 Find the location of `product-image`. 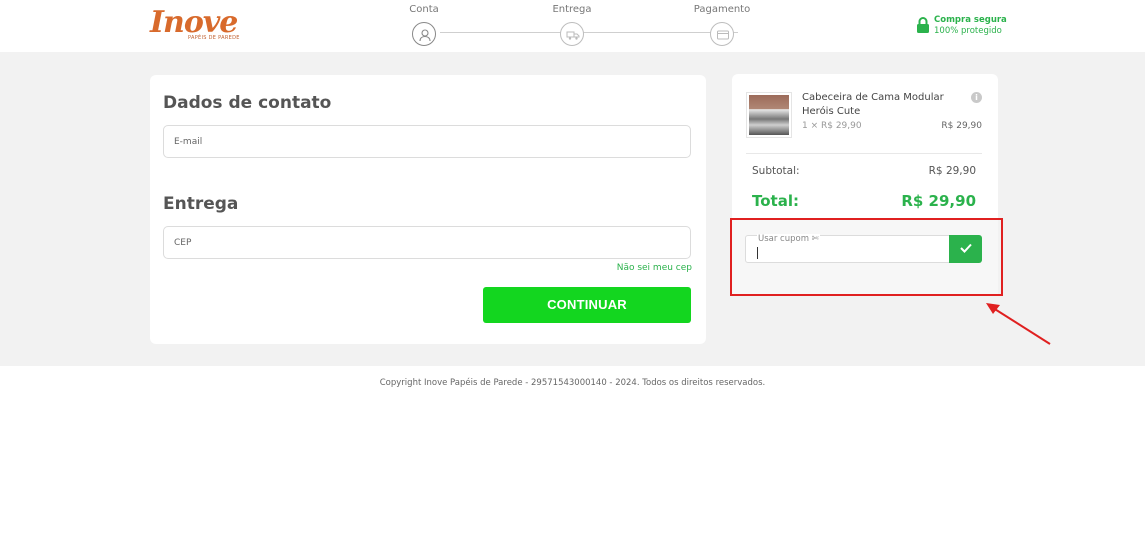

product-image is located at coordinates (769, 115).